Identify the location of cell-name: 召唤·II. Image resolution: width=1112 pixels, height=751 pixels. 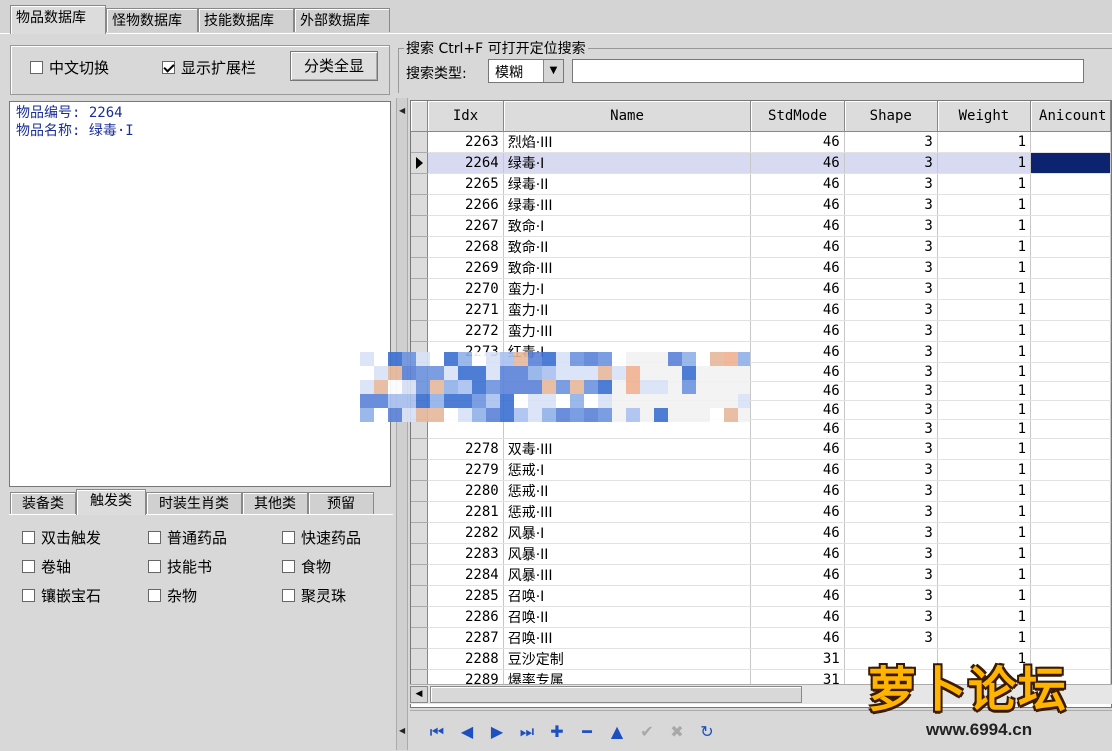
(627, 617).